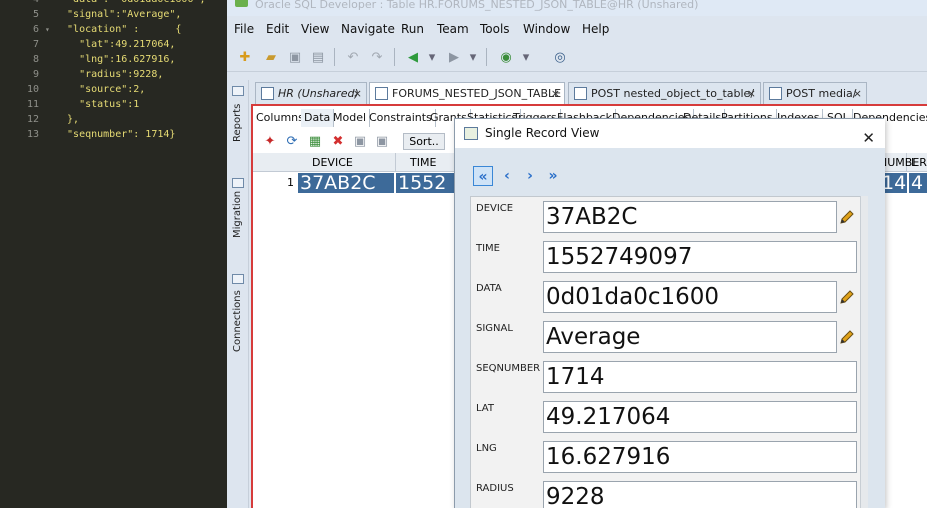 This screenshot has height=508, width=927. I want to click on commit-icon: ▣, so click(360, 141).